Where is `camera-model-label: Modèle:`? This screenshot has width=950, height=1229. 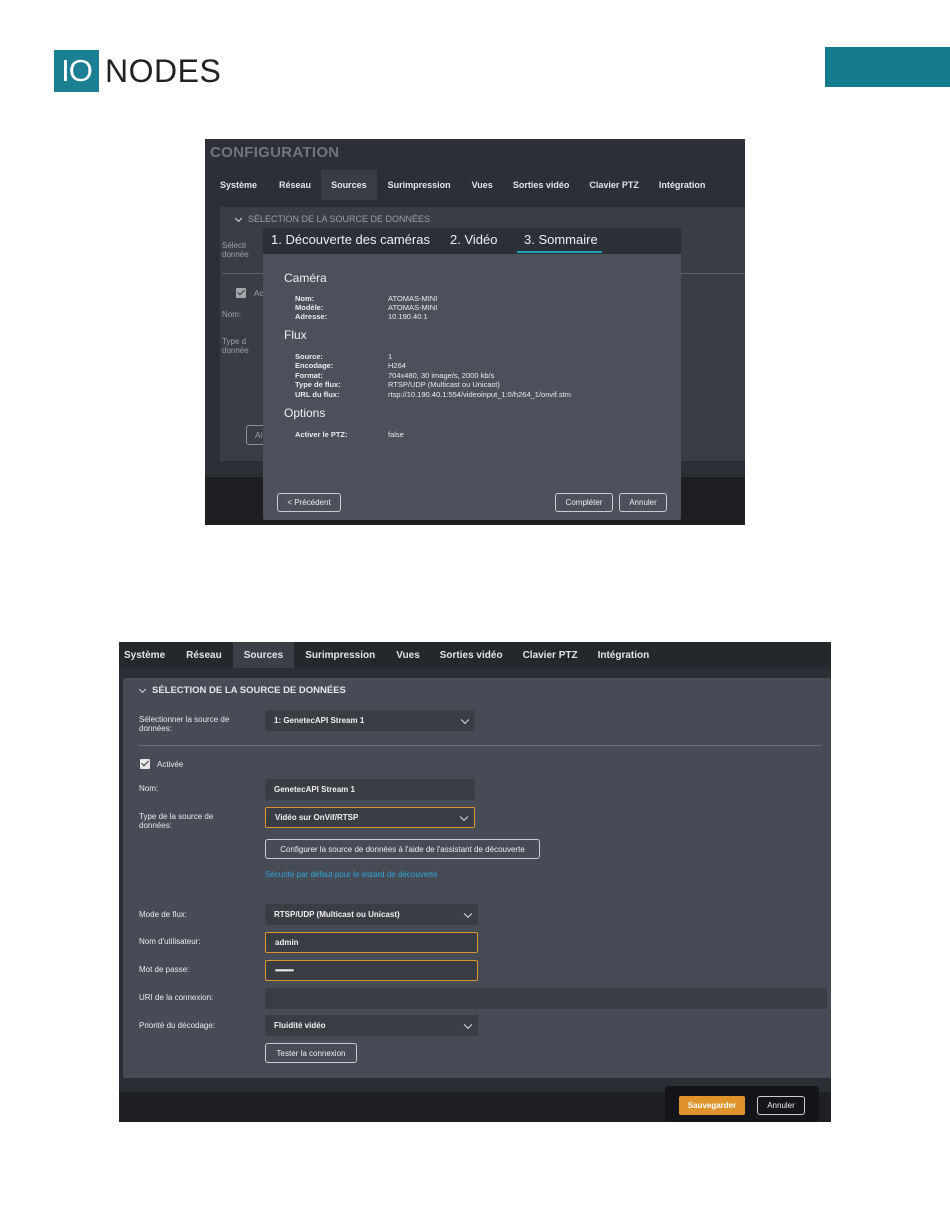 camera-model-label: Modèle: is located at coordinates (309, 307).